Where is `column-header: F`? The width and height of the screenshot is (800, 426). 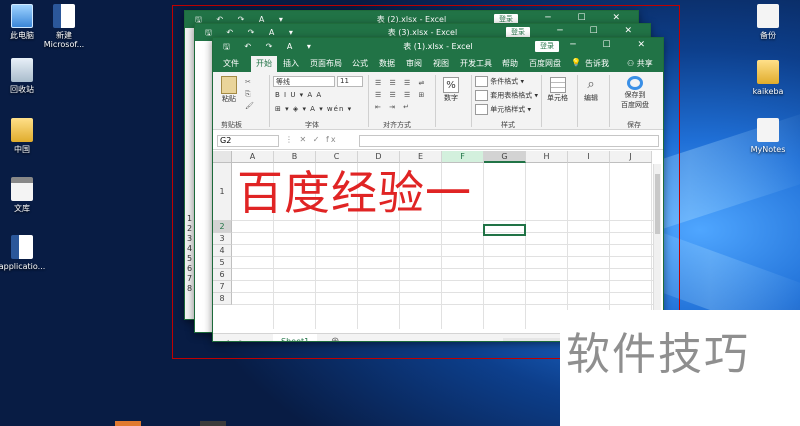
column-header: F is located at coordinates (463, 157).